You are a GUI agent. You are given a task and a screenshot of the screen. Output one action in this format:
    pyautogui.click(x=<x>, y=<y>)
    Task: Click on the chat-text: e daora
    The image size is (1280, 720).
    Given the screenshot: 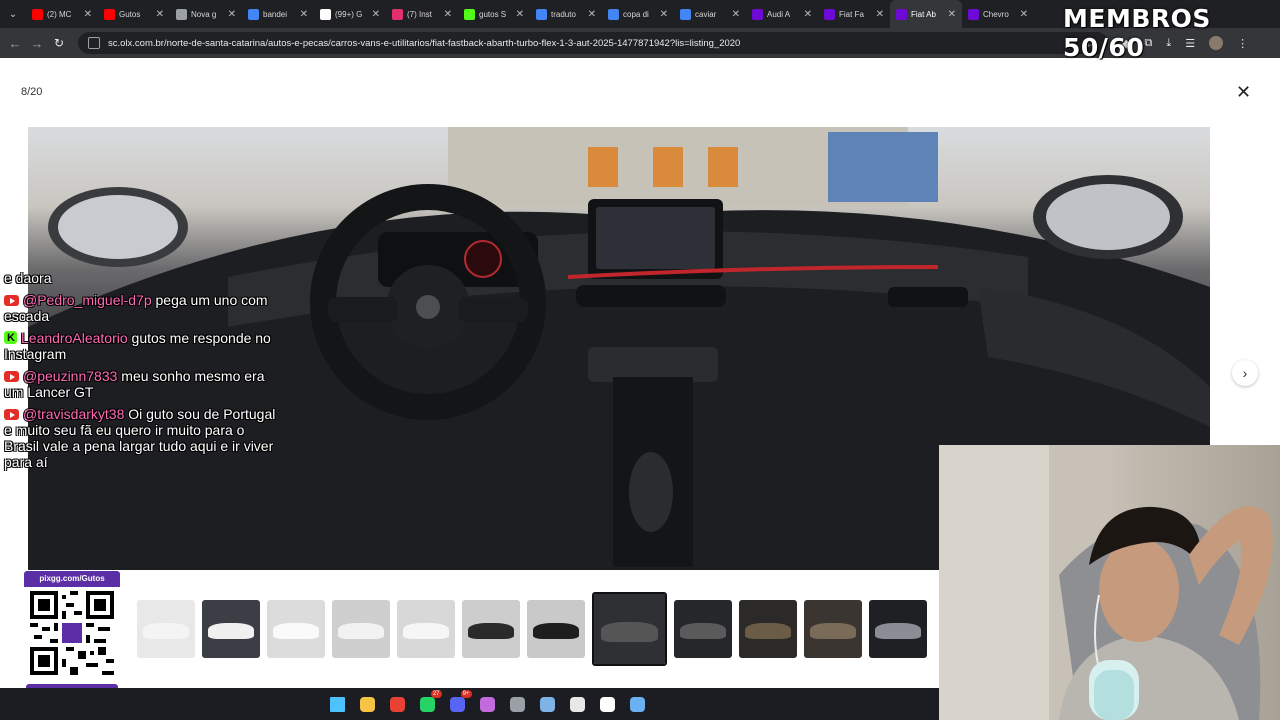 What is the action you would take?
    pyautogui.click(x=28, y=278)
    